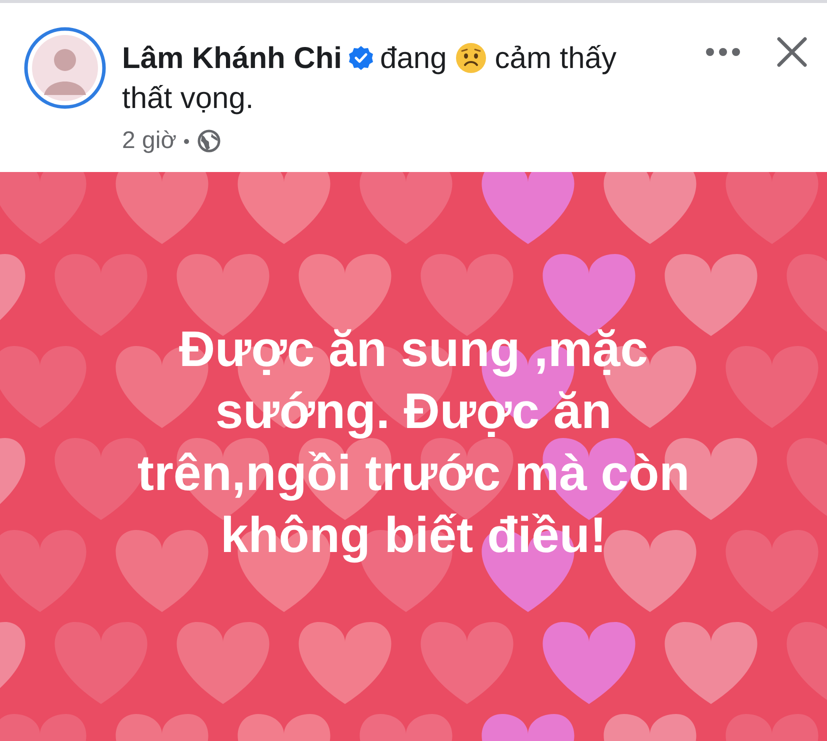 The image size is (827, 741). Describe the element at coordinates (209, 141) in the screenshot. I see `globe-icon` at that location.